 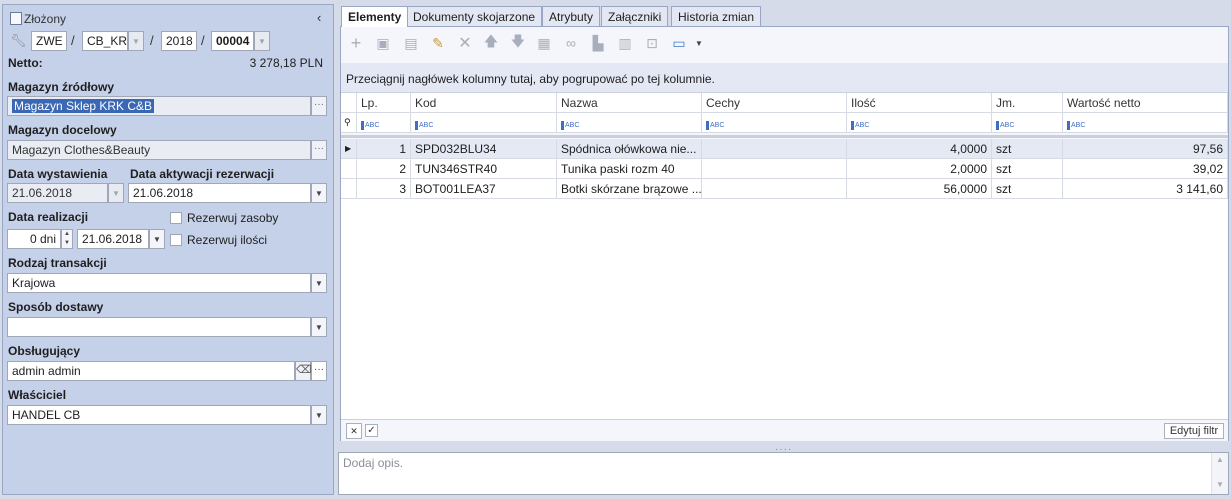 What do you see at coordinates (491, 42) in the screenshot?
I see `move-up-icon: 🡅︎` at bounding box center [491, 42].